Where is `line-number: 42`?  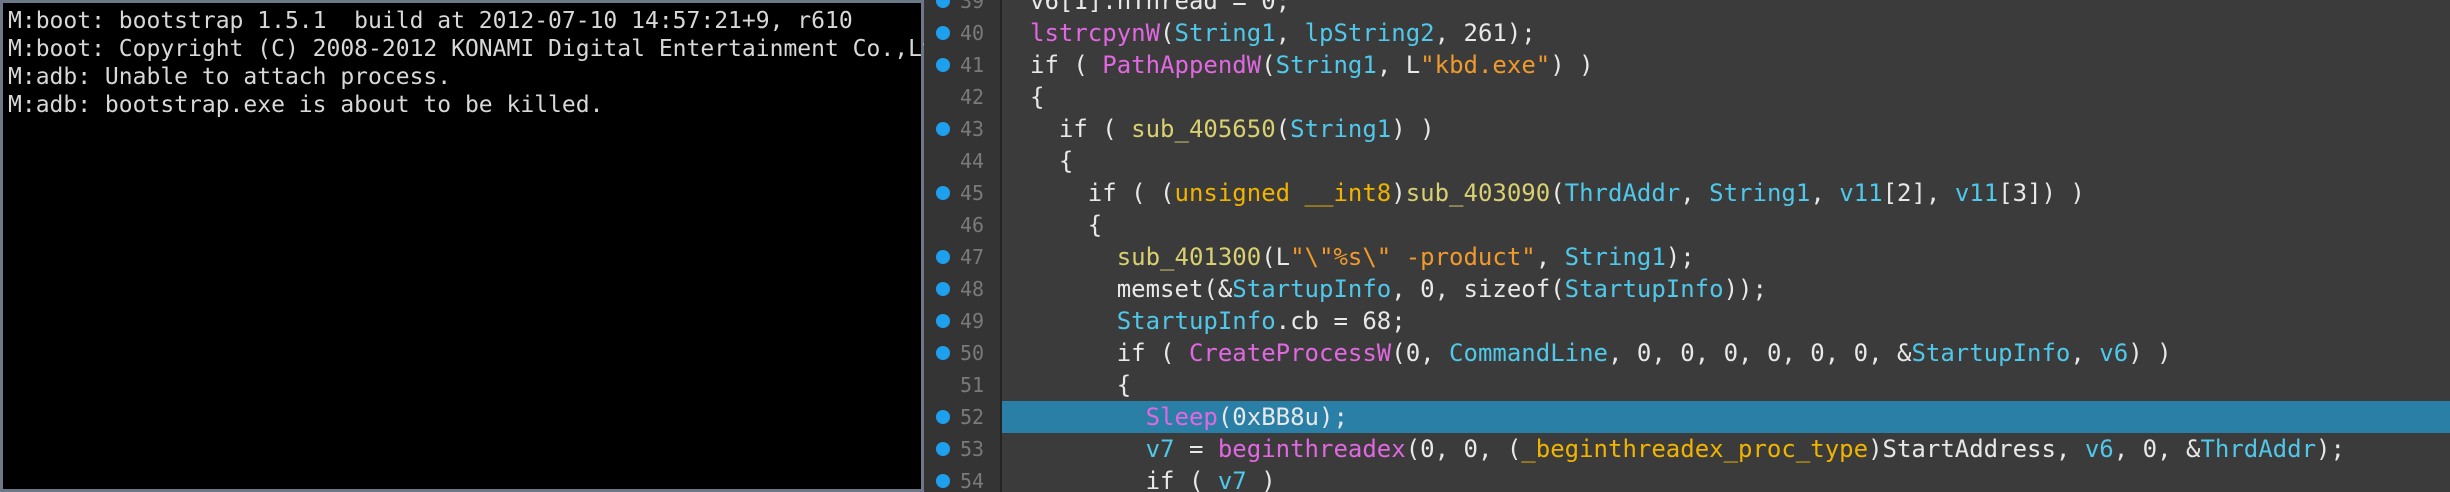 line-number: 42 is located at coordinates (972, 97).